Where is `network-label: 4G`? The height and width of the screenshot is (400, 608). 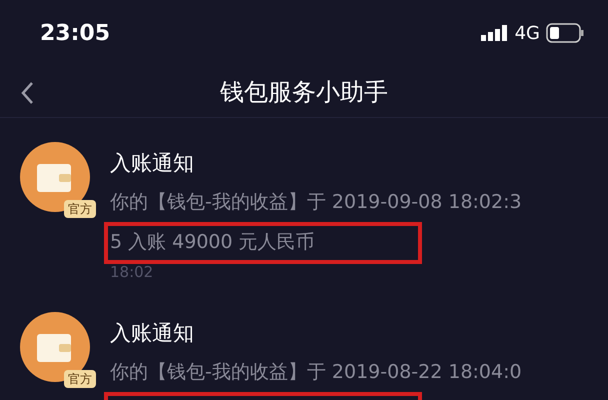
network-label: 4G is located at coordinates (527, 34).